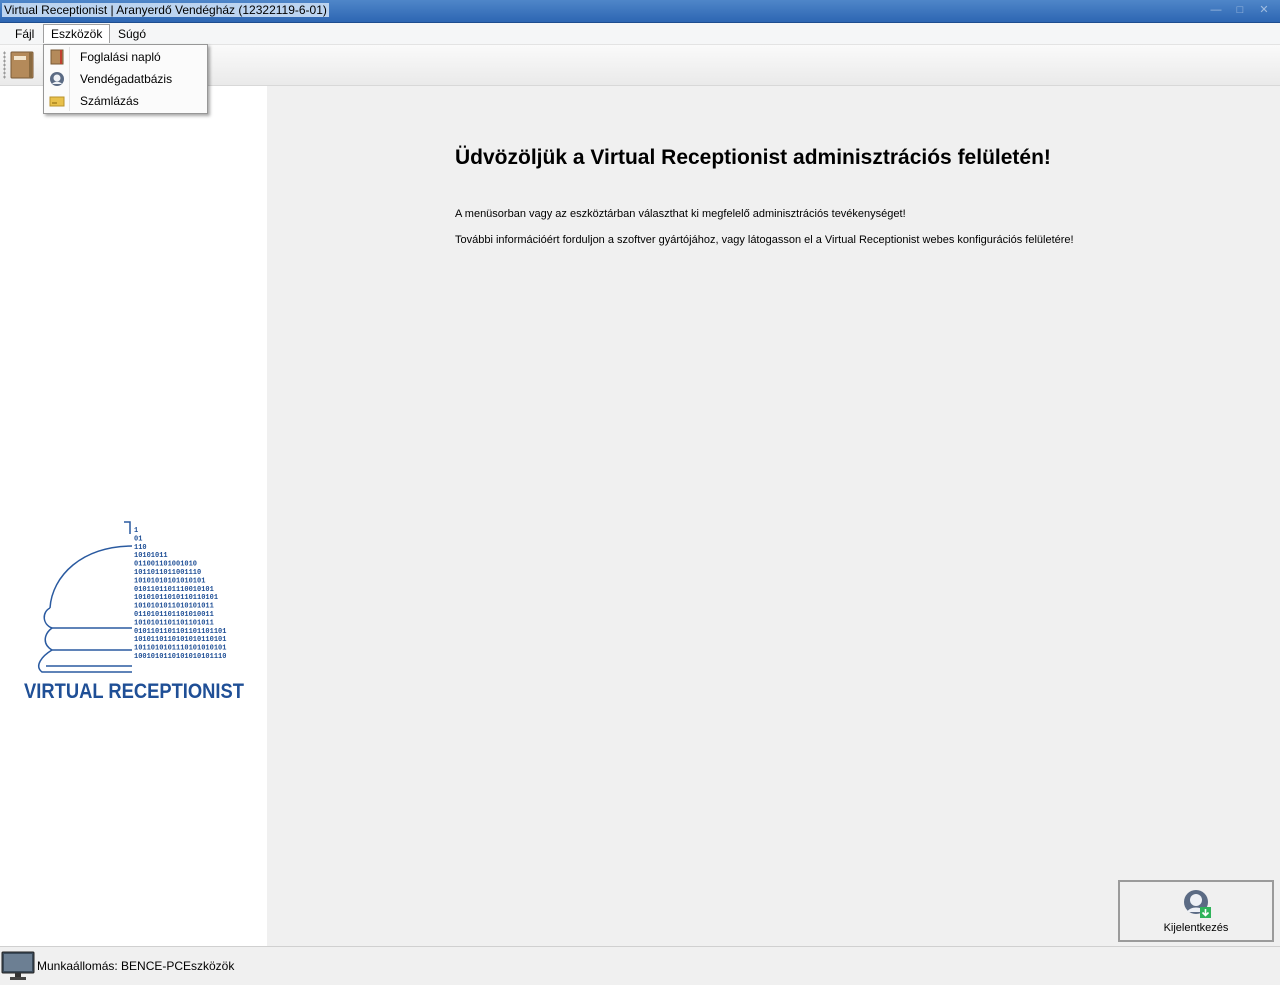 The width and height of the screenshot is (1280, 985). I want to click on invoice-icon, so click(57, 101).